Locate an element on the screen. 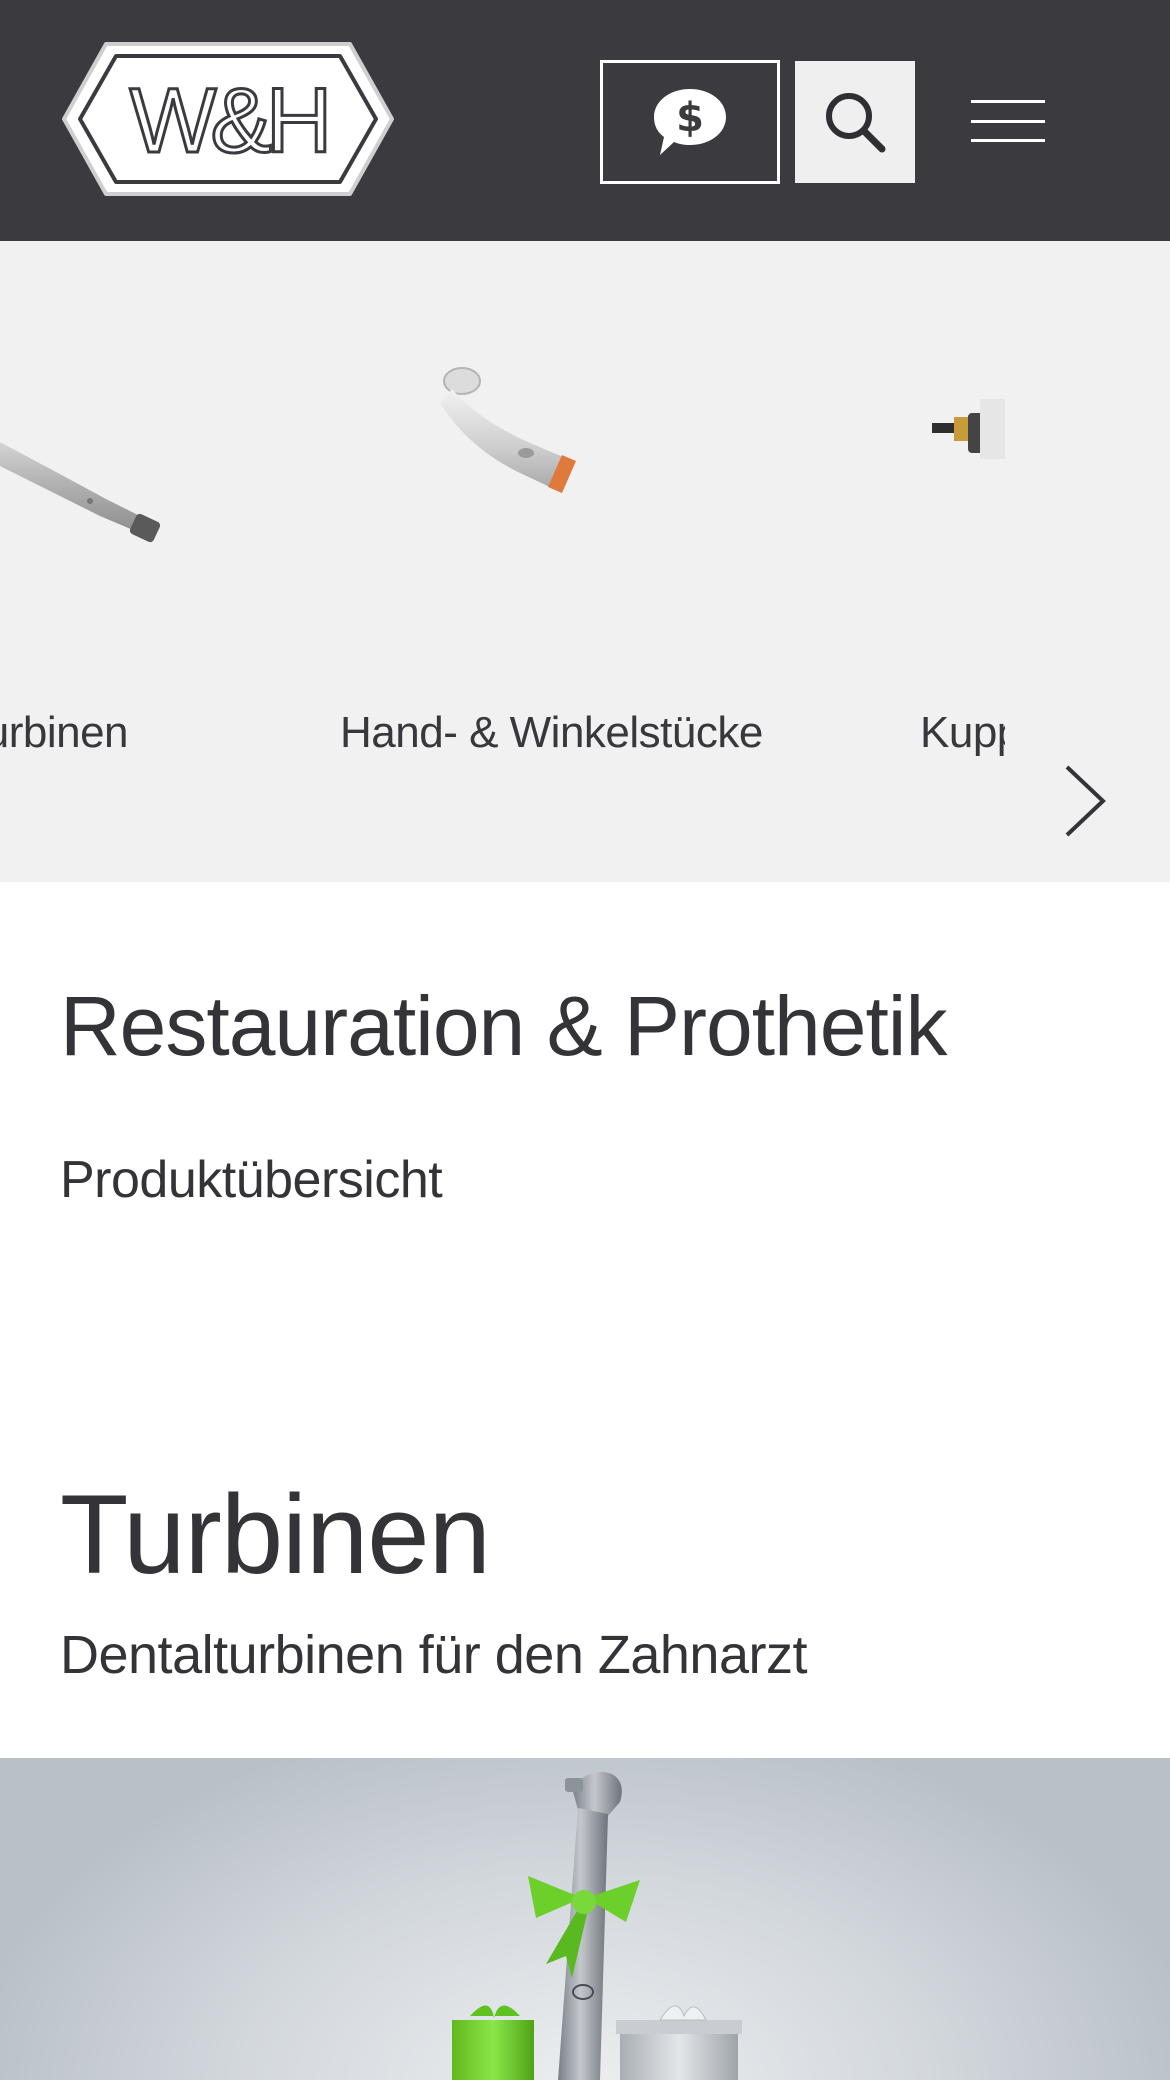 This screenshot has width=1170, height=2080. wh-logo: W&H is located at coordinates (228, 119).